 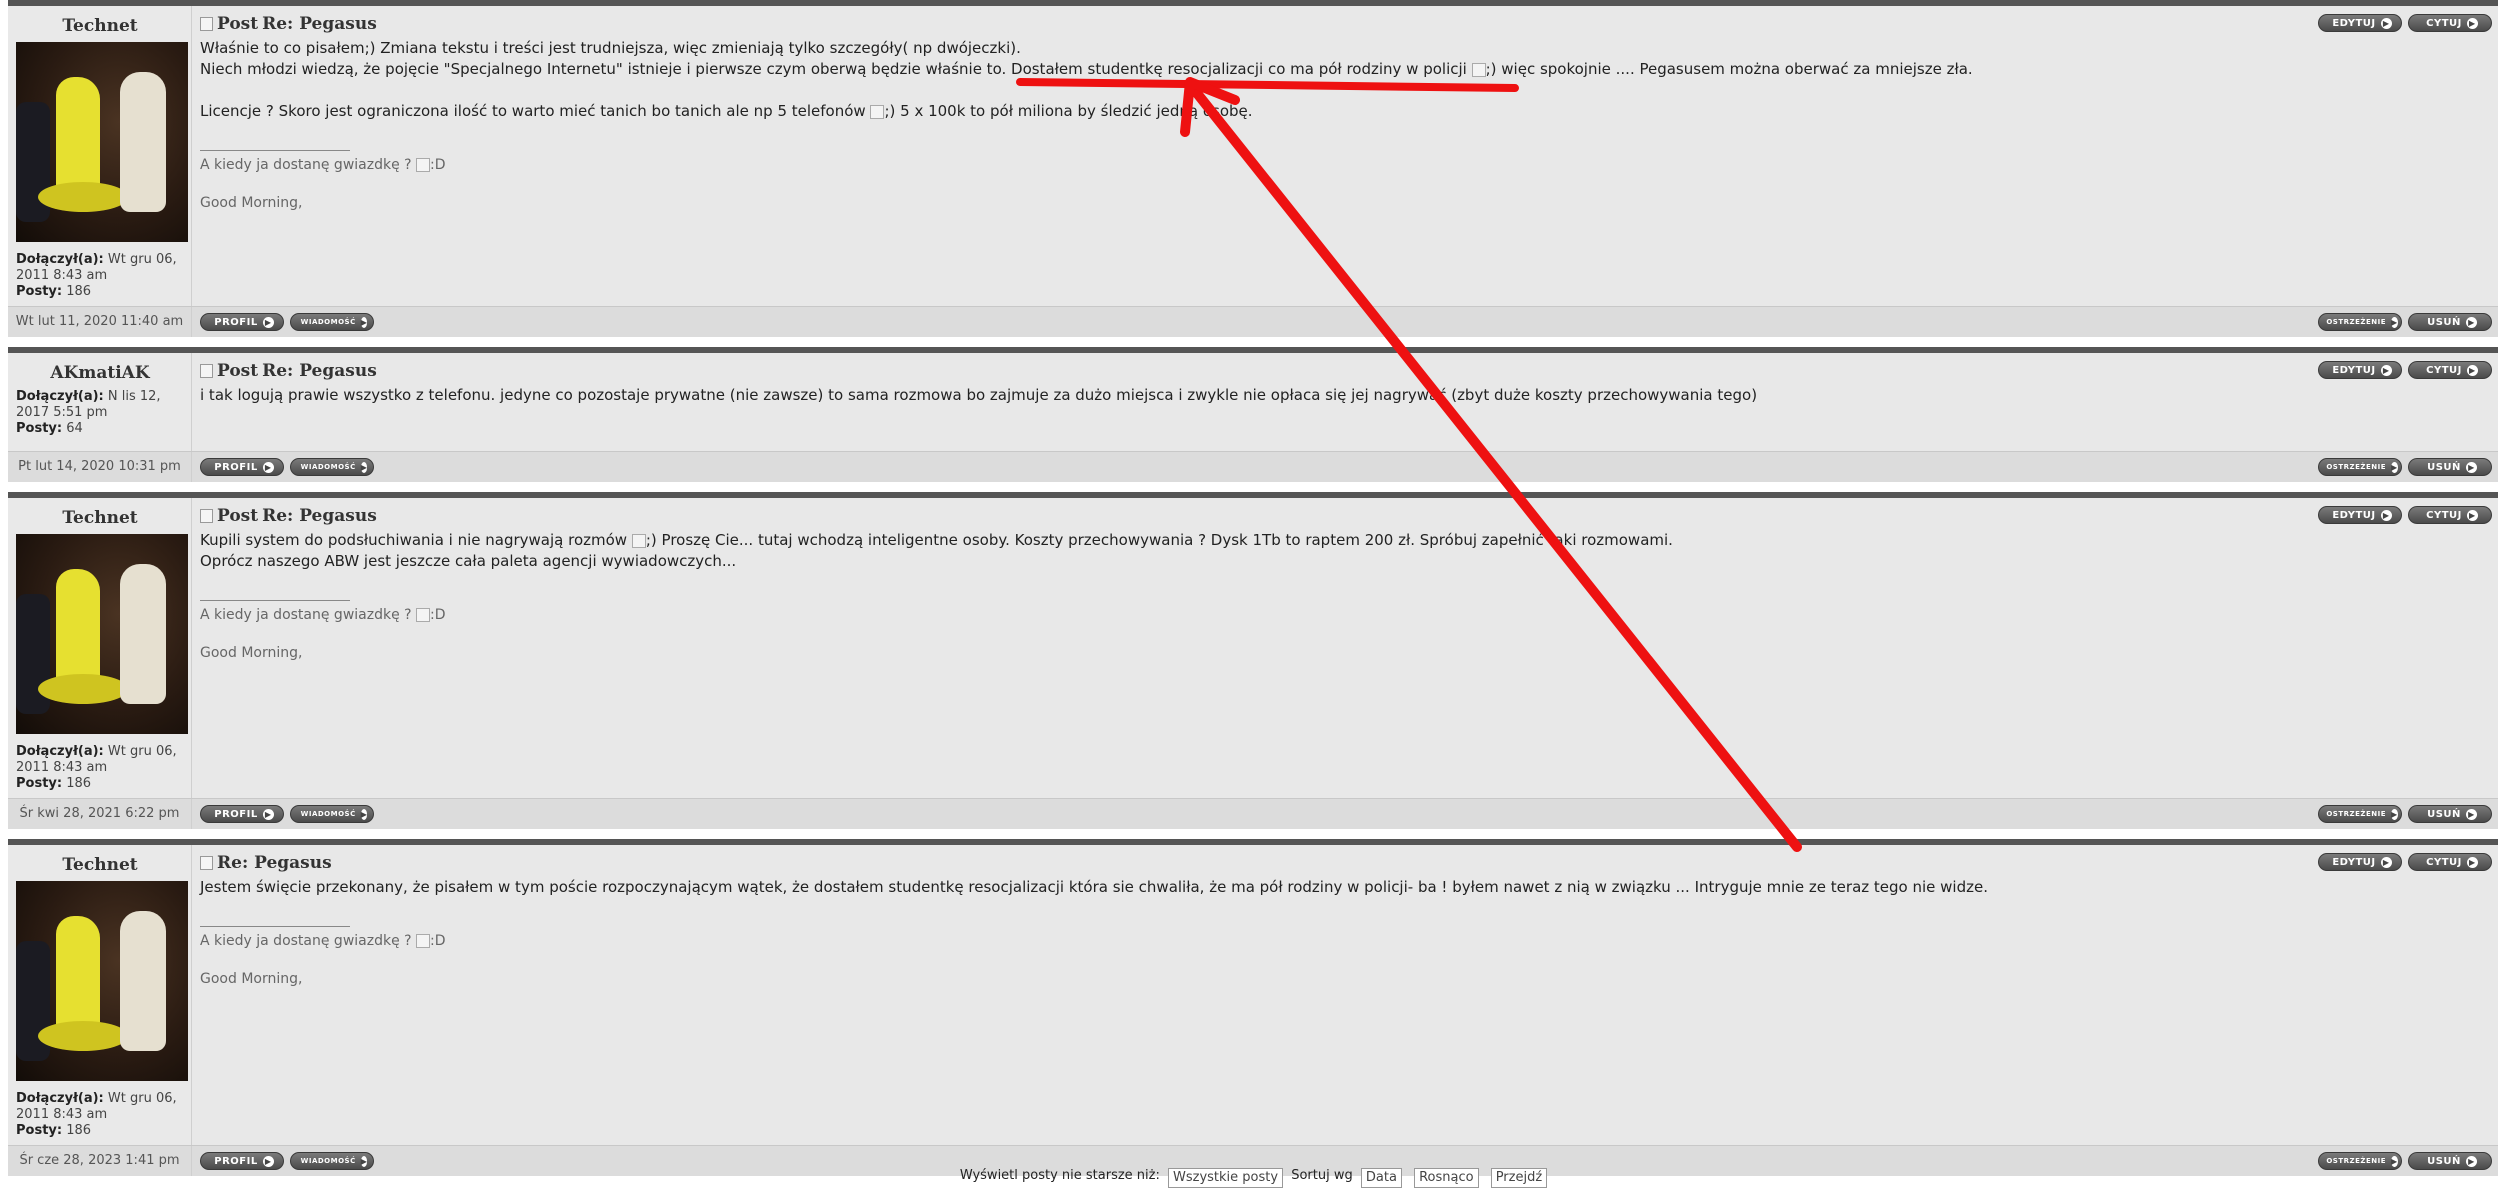 What do you see at coordinates (206, 863) in the screenshot?
I see `document-icon` at bounding box center [206, 863].